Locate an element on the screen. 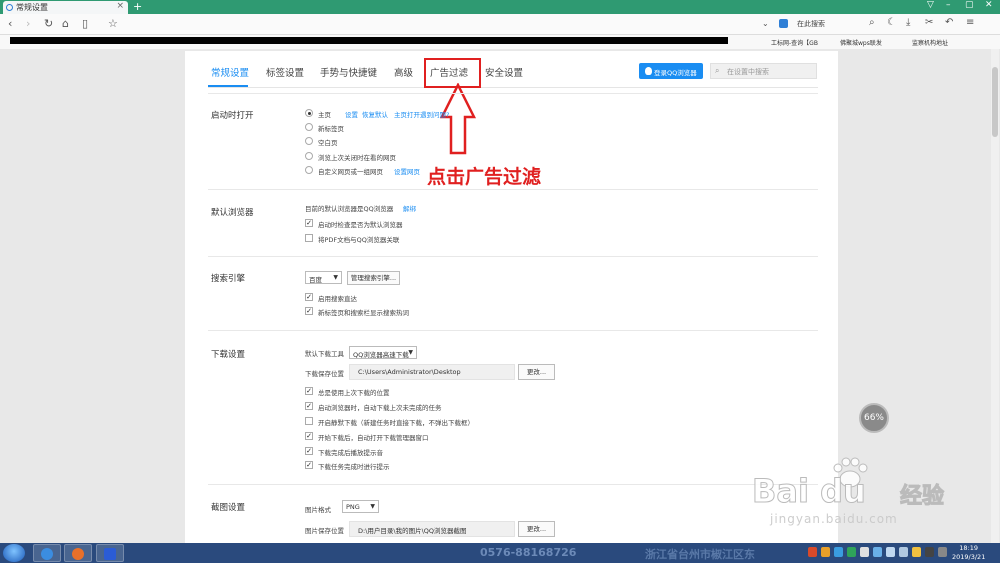 The image size is (1000, 563). night-mode-icon: ☾ is located at coordinates (891, 22).